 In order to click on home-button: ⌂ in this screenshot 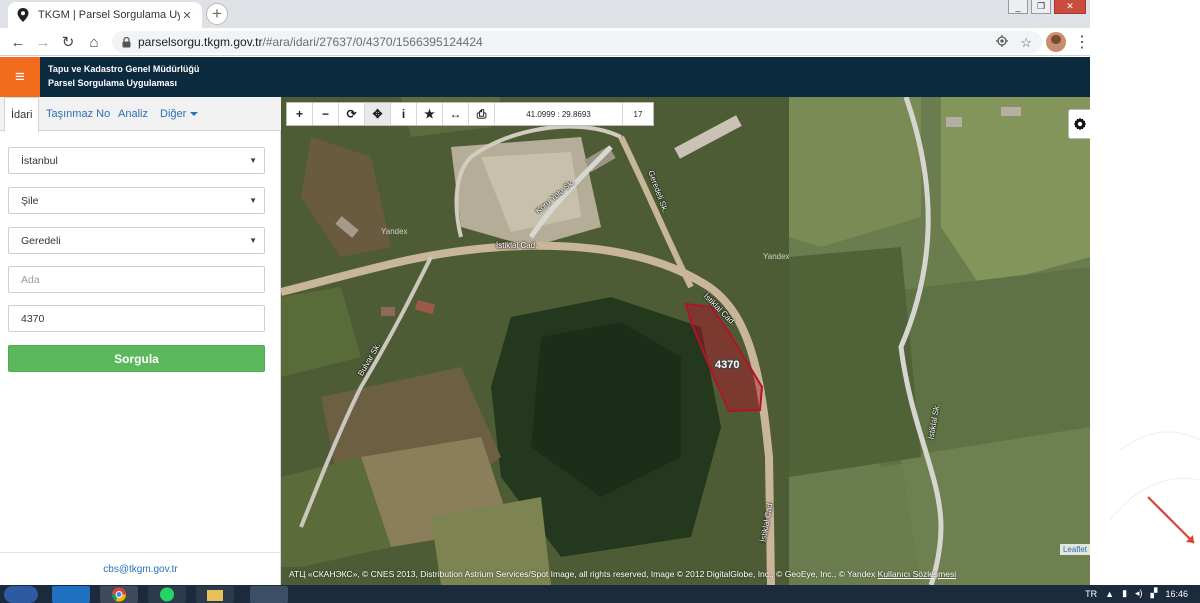, I will do `click(94, 42)`.